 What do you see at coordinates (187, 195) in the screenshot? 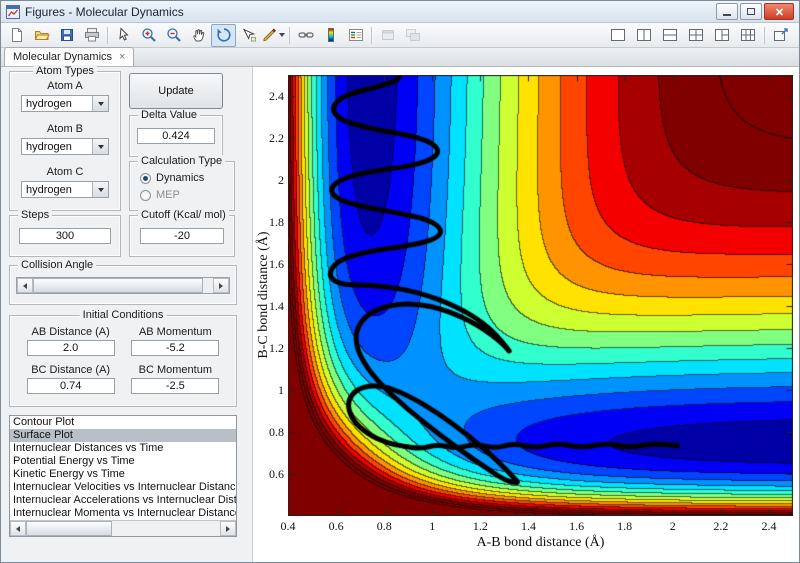
I see `radio-mep: MEP` at bounding box center [187, 195].